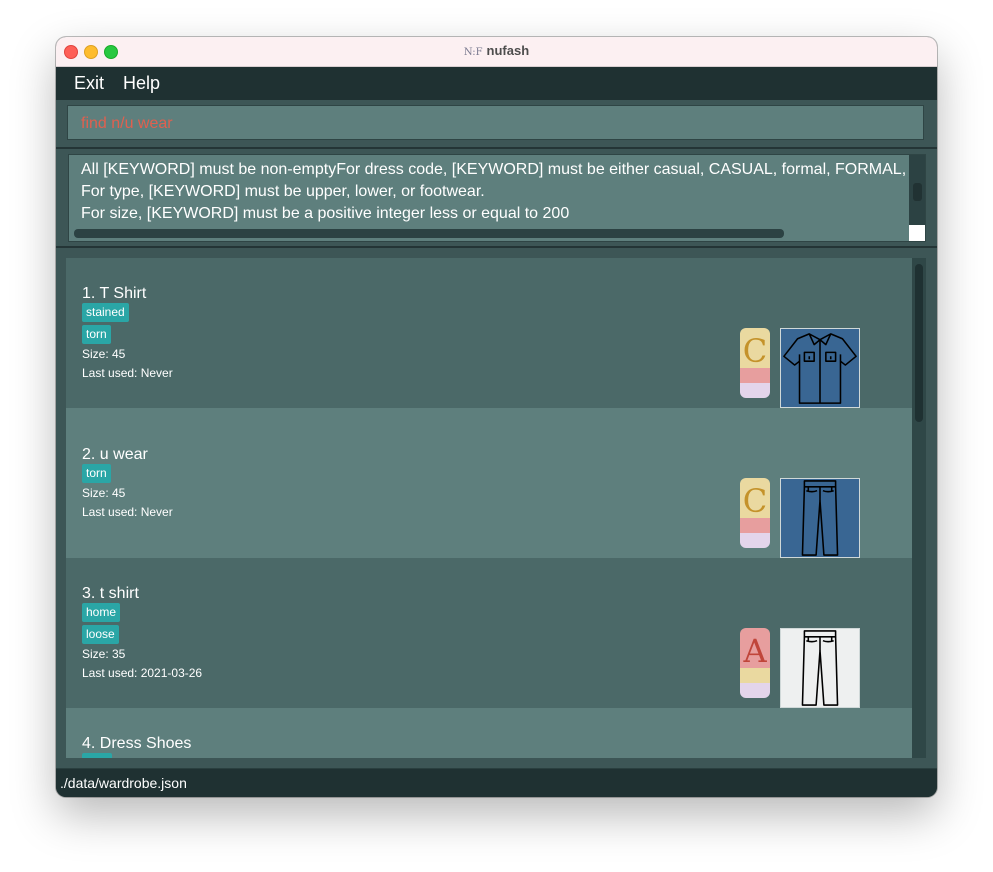 Image resolution: width=993 pixels, height=872 pixels. I want to click on garment-size: Size: 35, so click(104, 654).